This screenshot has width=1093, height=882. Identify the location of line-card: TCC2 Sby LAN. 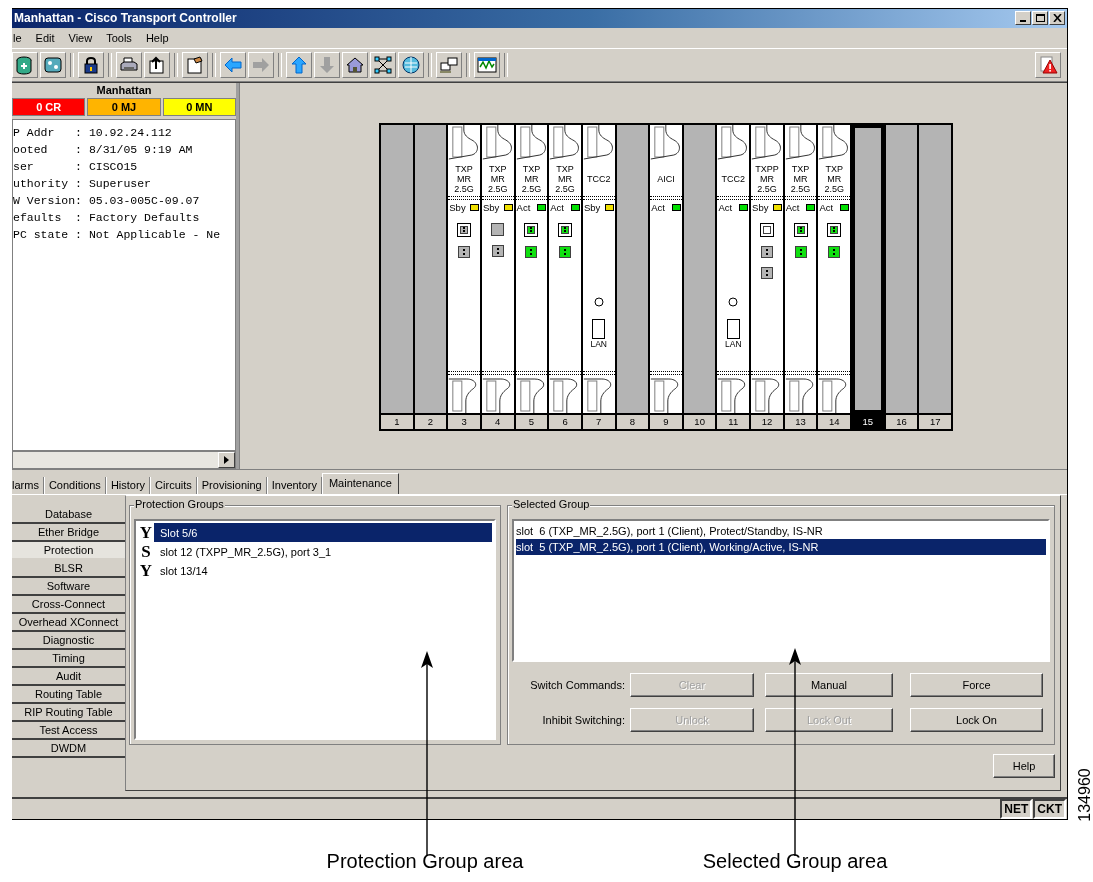
(598, 268).